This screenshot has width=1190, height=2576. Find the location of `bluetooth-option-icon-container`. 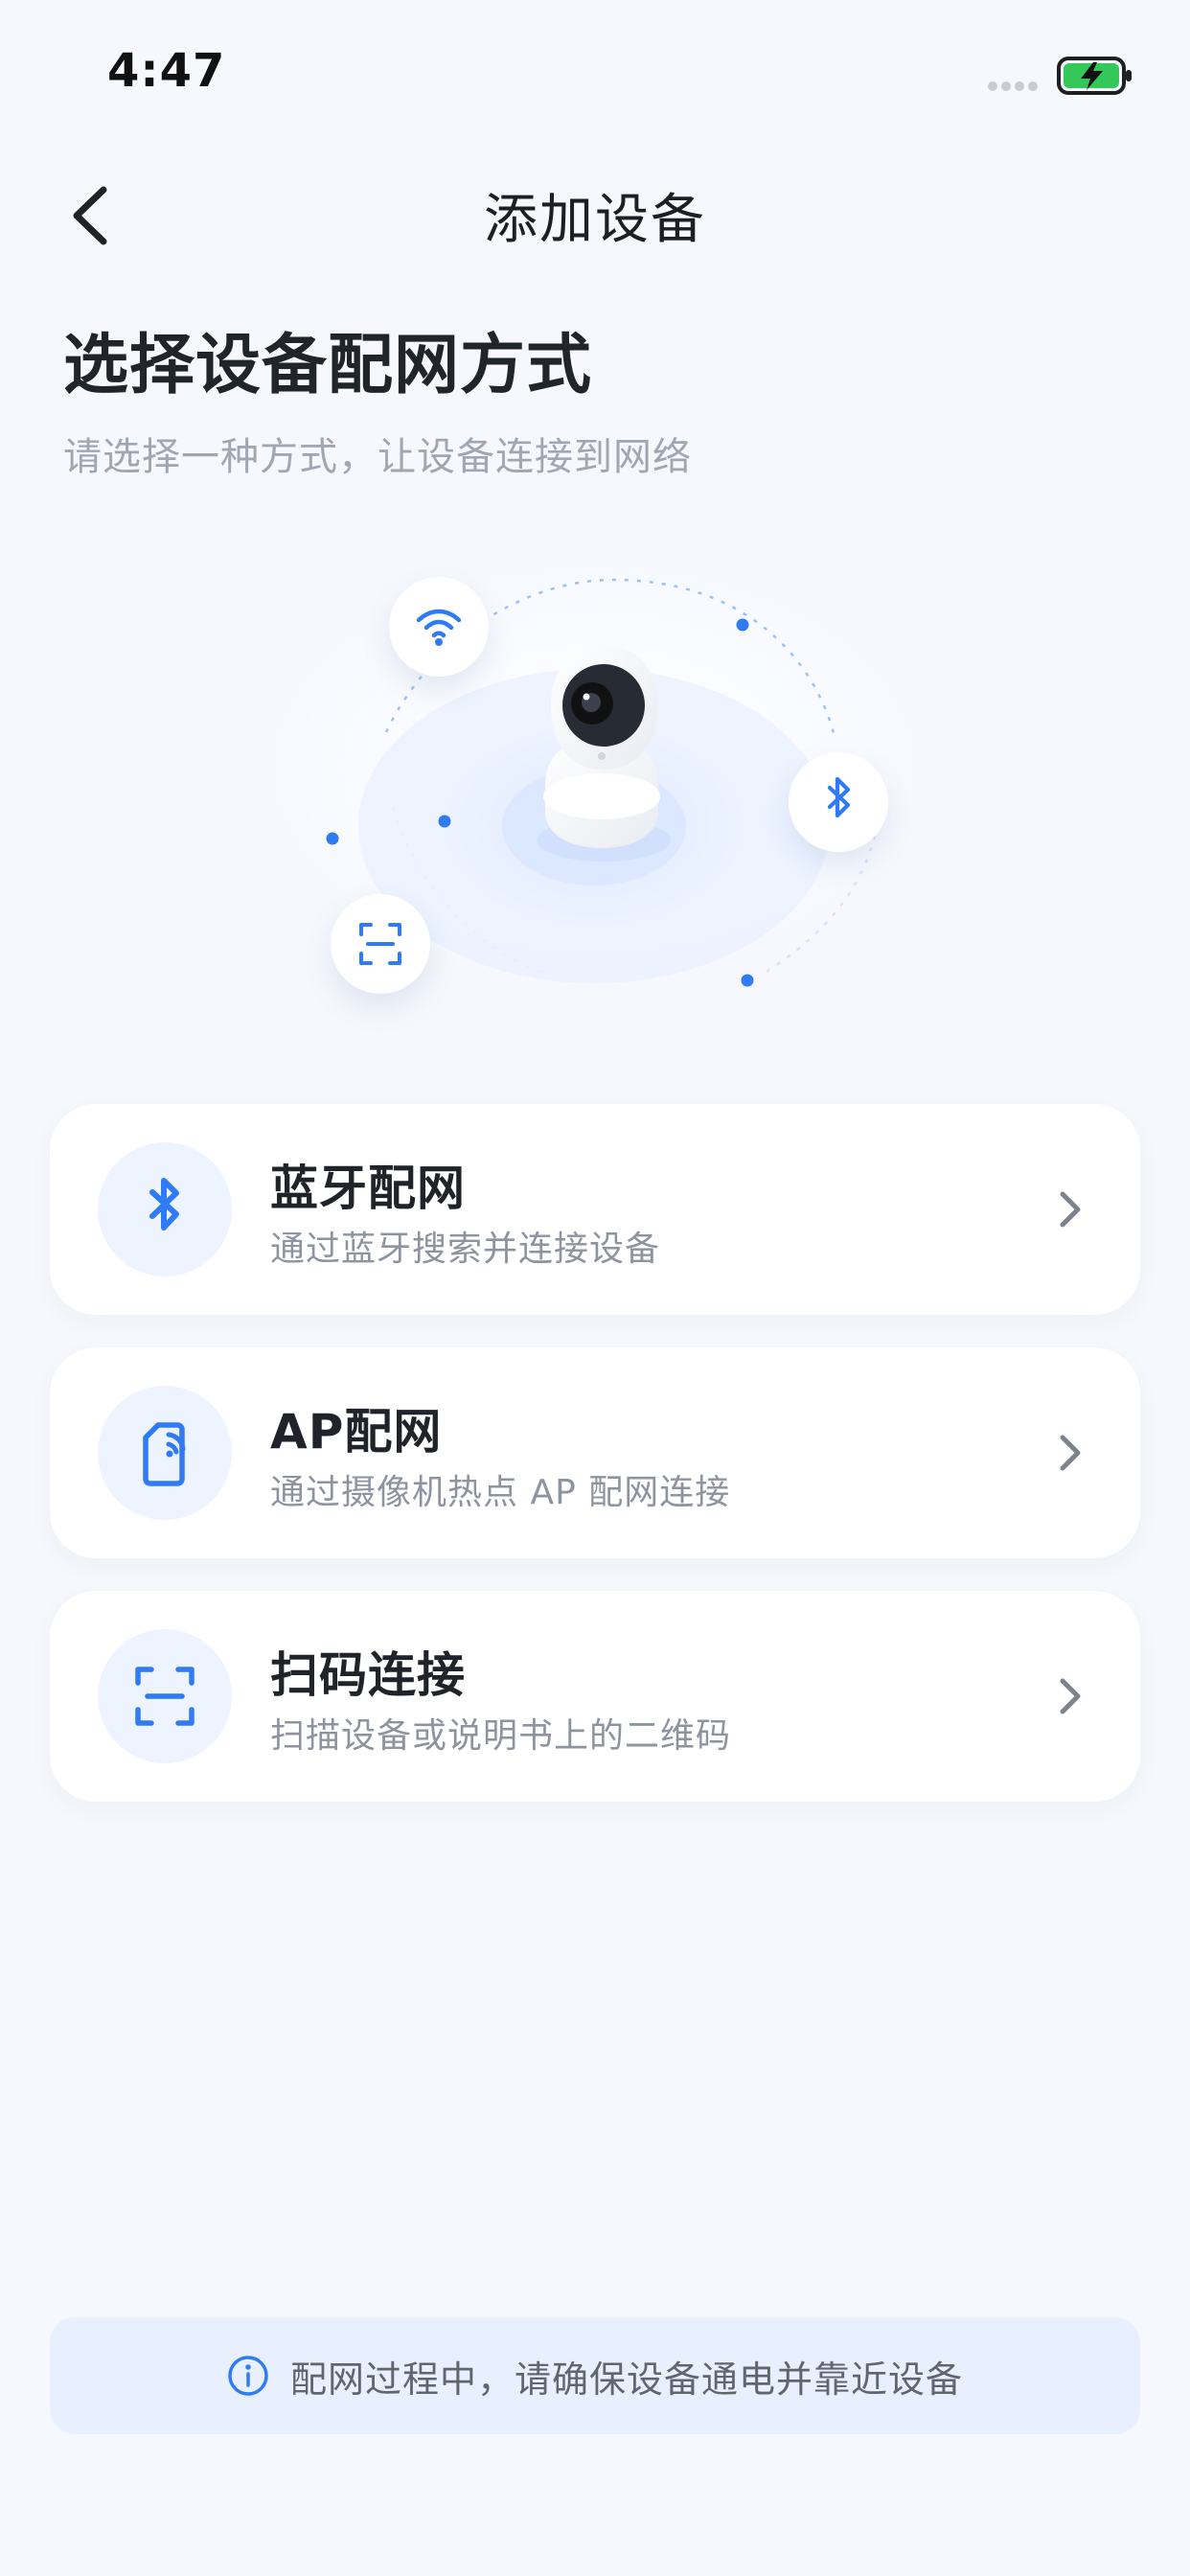

bluetooth-option-icon-container is located at coordinates (165, 1209).